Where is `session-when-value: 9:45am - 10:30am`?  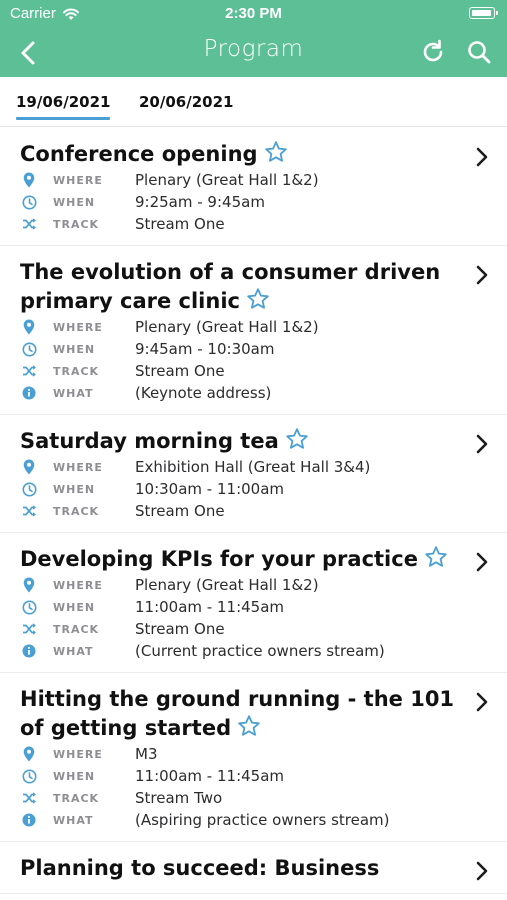 session-when-value: 9:45am - 10:30am is located at coordinates (205, 349).